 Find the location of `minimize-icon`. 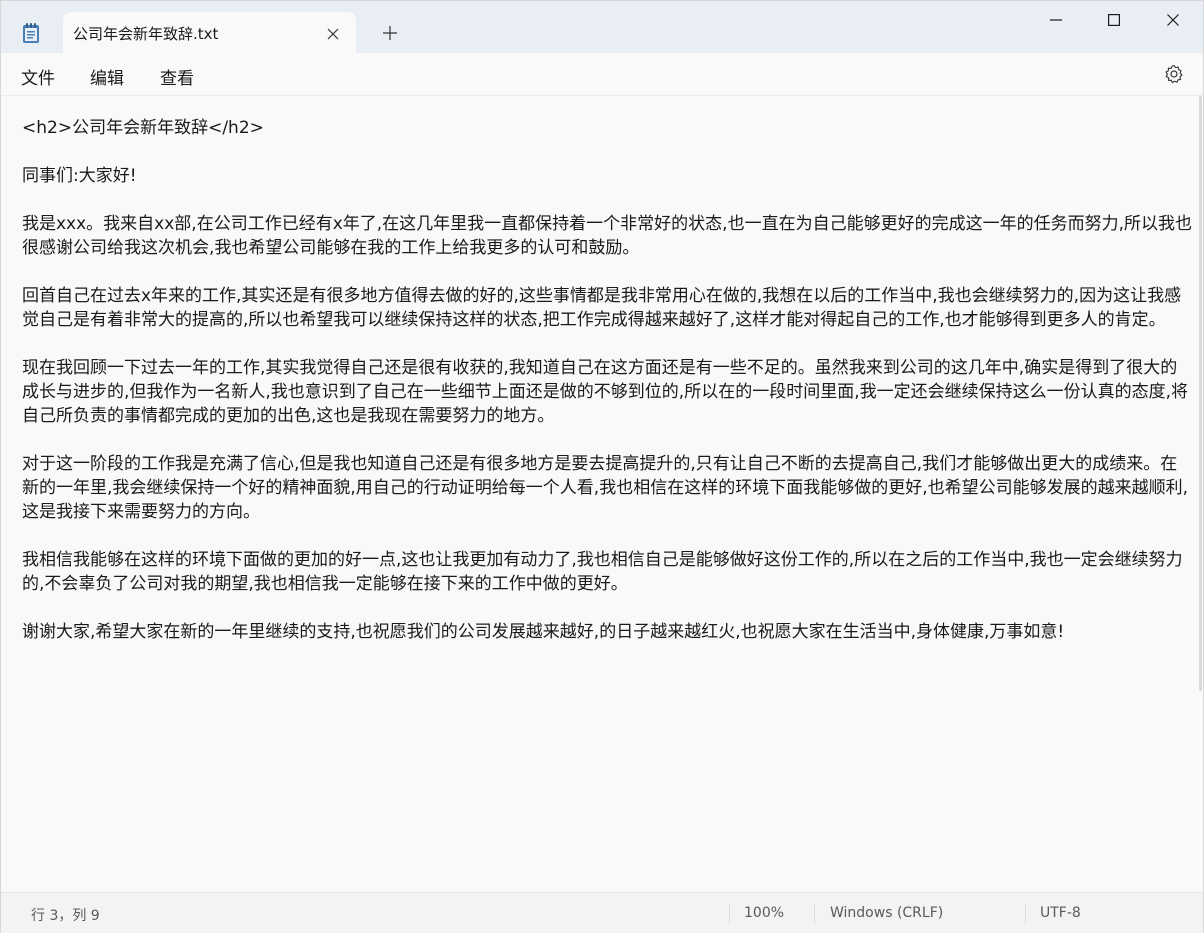

minimize-icon is located at coordinates (1056, 20).